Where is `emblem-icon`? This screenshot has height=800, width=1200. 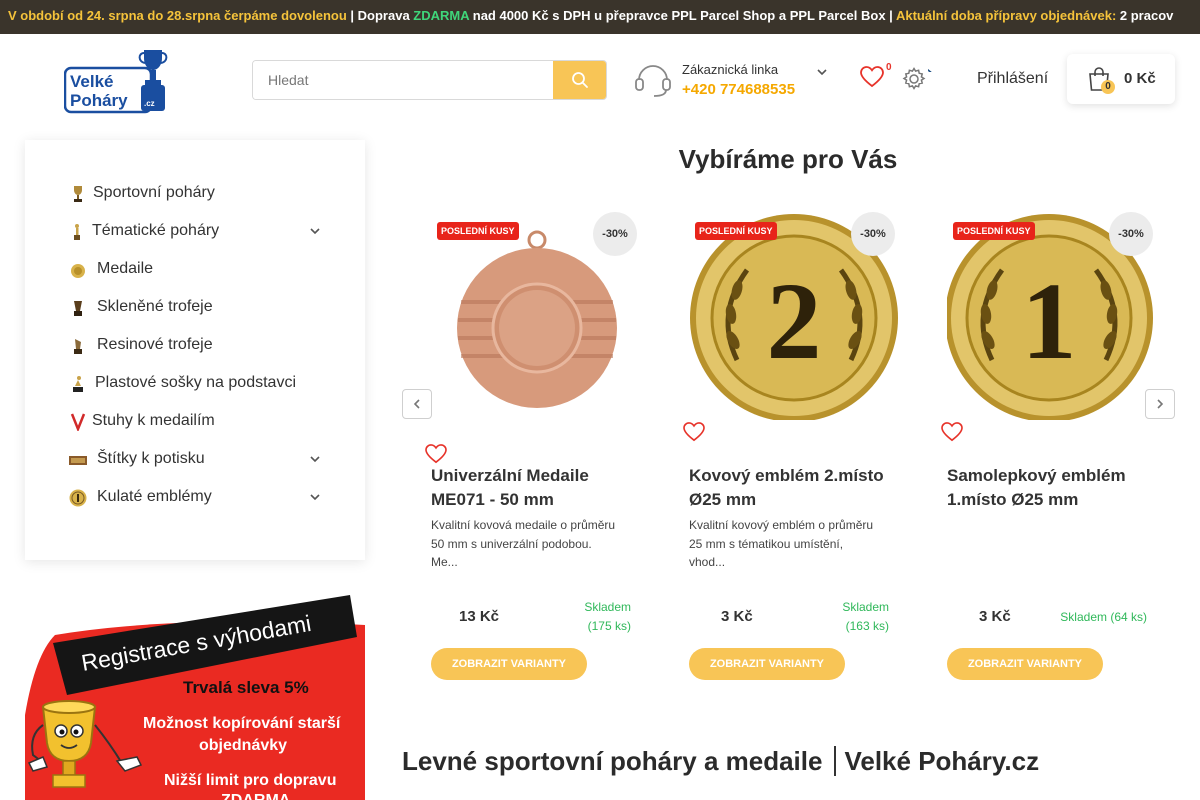 emblem-icon is located at coordinates (78, 498).